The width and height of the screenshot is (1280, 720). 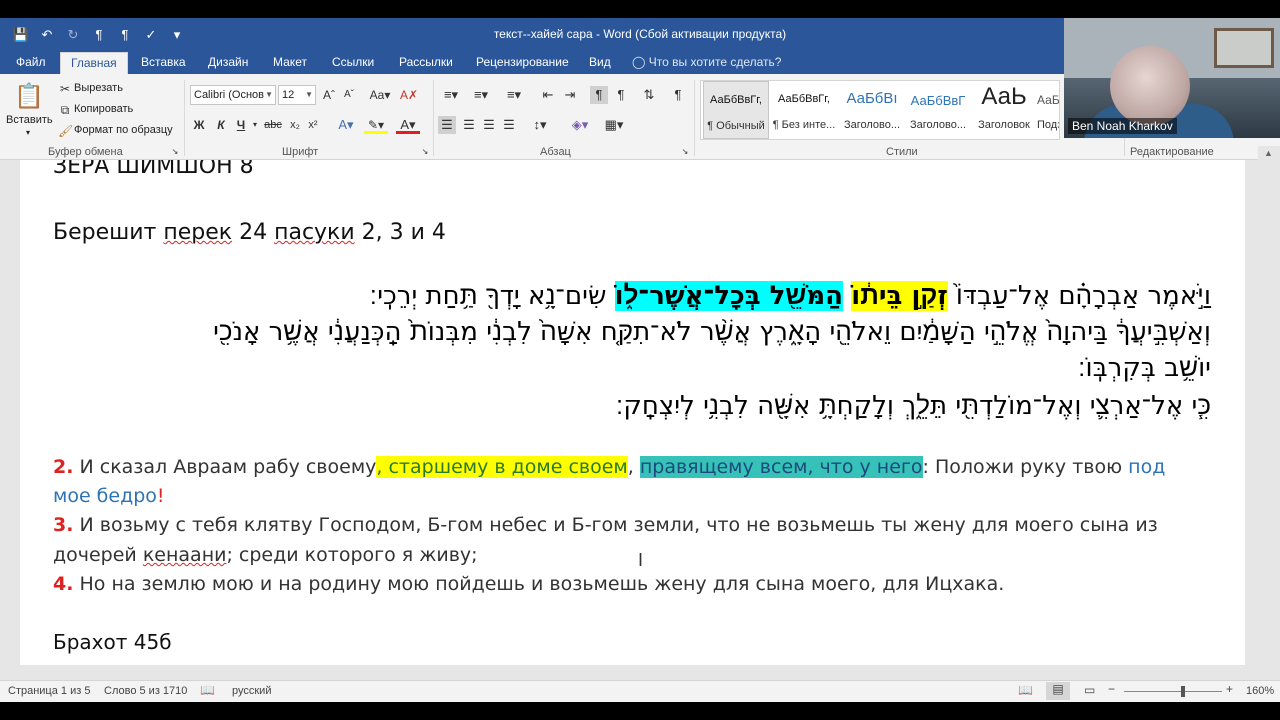 I want to click on print-layout-icon: ▤, so click(x=1058, y=691).